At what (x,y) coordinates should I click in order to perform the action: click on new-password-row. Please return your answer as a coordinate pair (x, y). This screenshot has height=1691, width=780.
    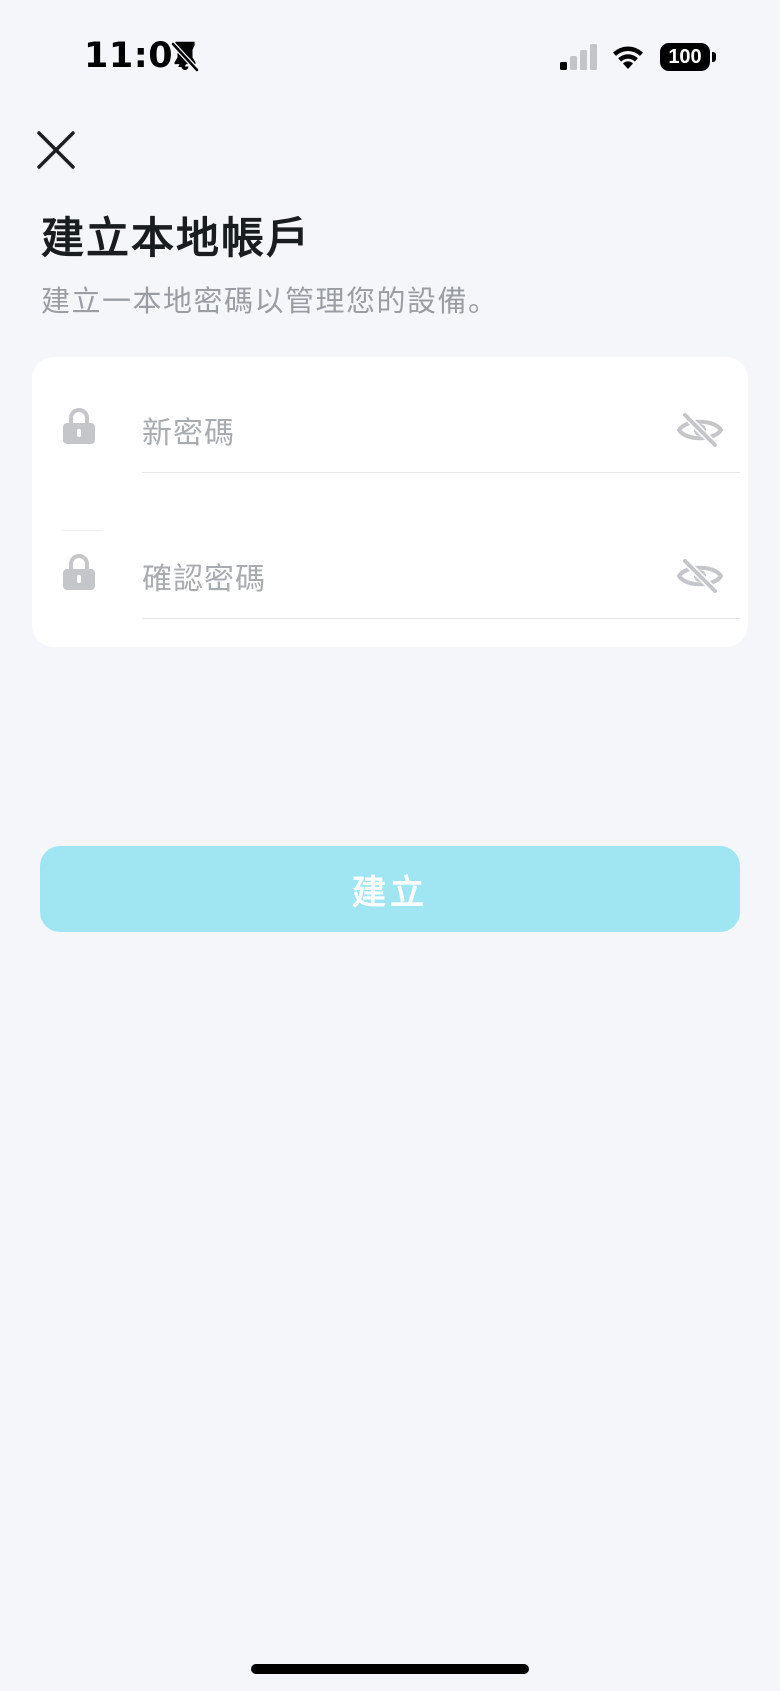
    Looking at the image, I should click on (390, 459).